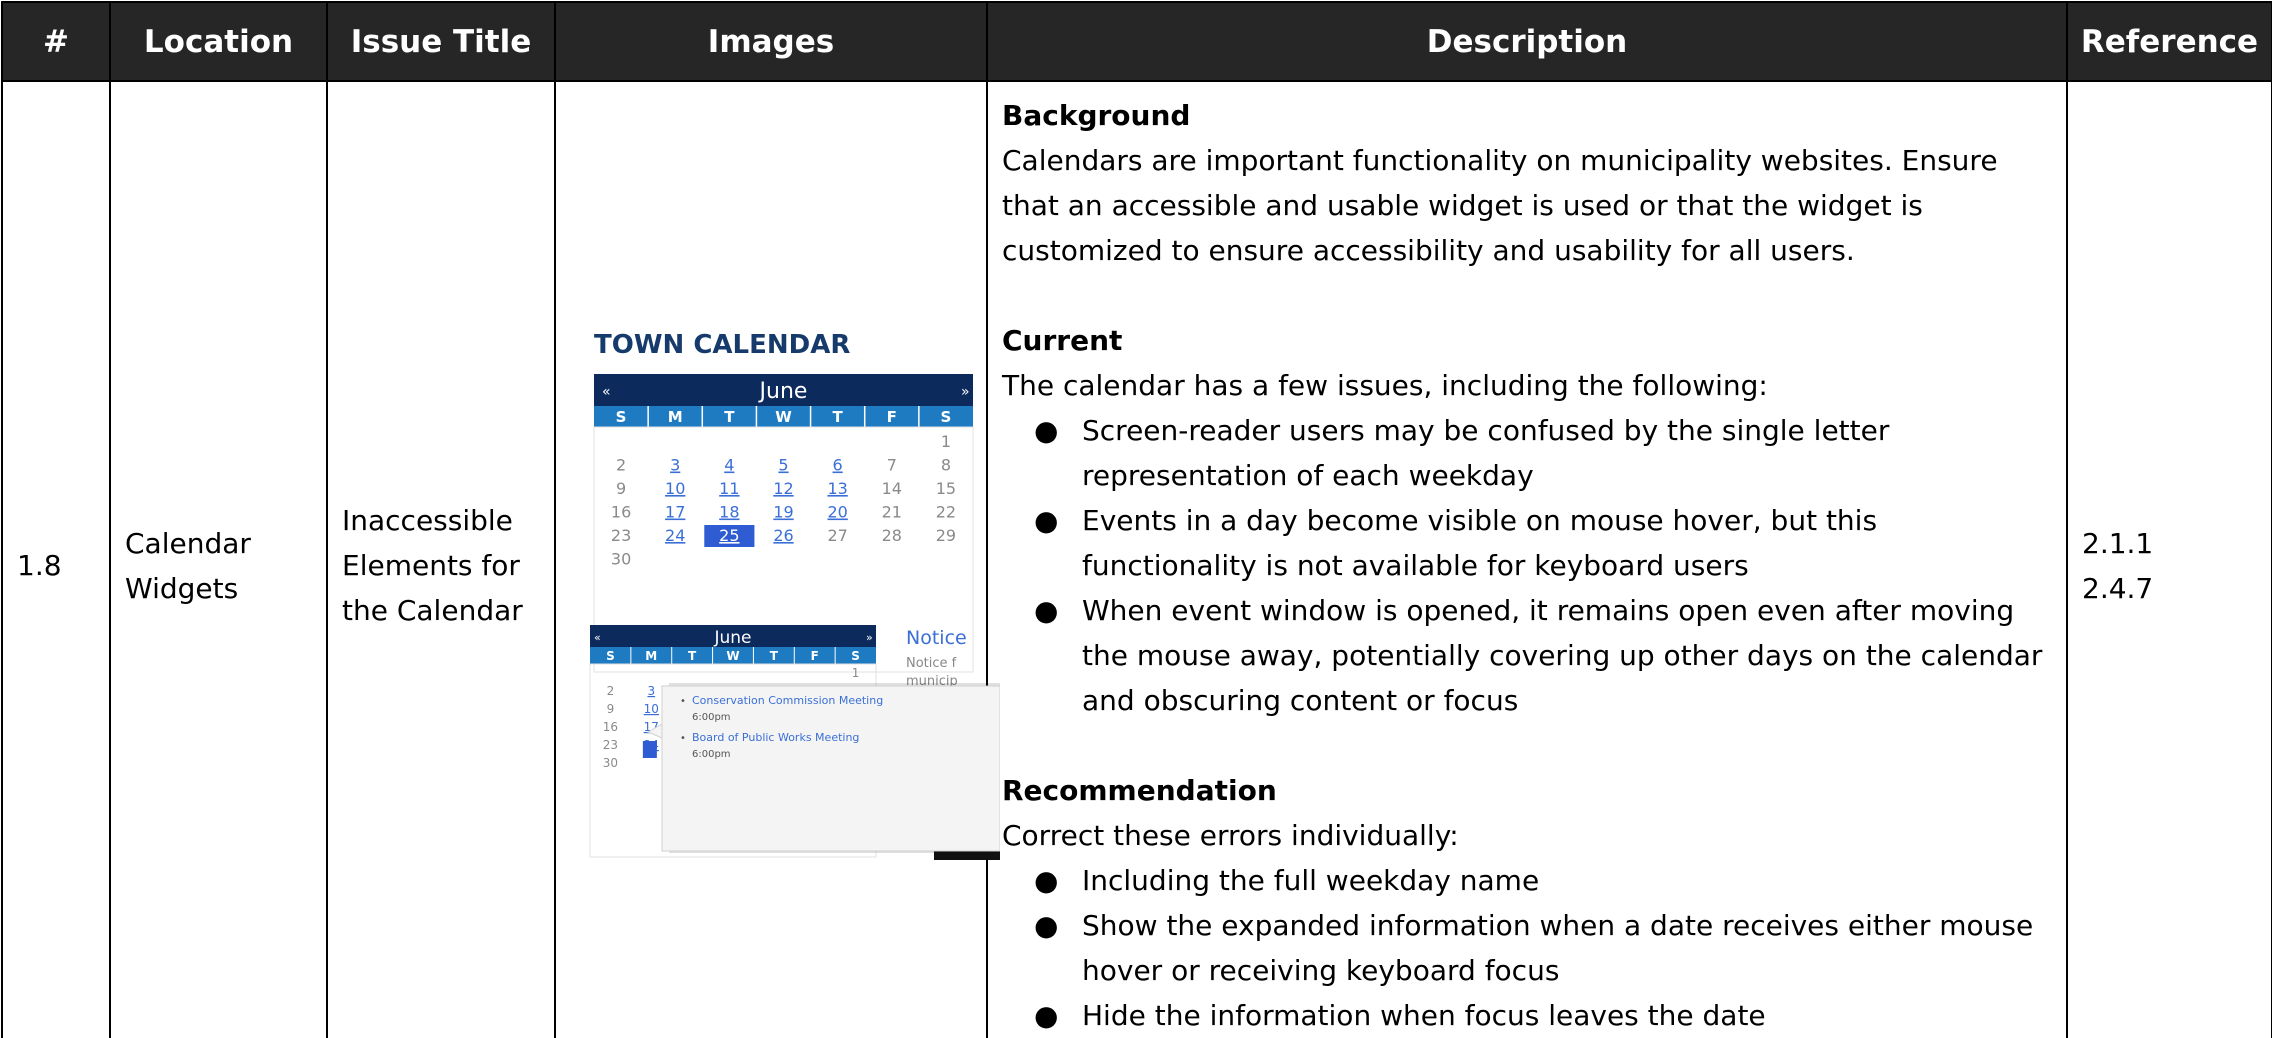 This screenshot has height=1038, width=2272. What do you see at coordinates (56, 559) in the screenshot?
I see `issue-number: 1.8` at bounding box center [56, 559].